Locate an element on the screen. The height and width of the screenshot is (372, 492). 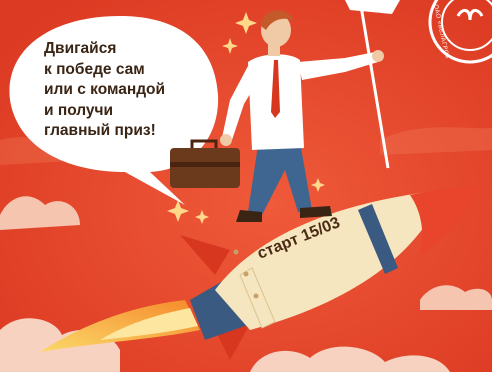
bubble-line: главный приз! is located at coordinates (100, 130).